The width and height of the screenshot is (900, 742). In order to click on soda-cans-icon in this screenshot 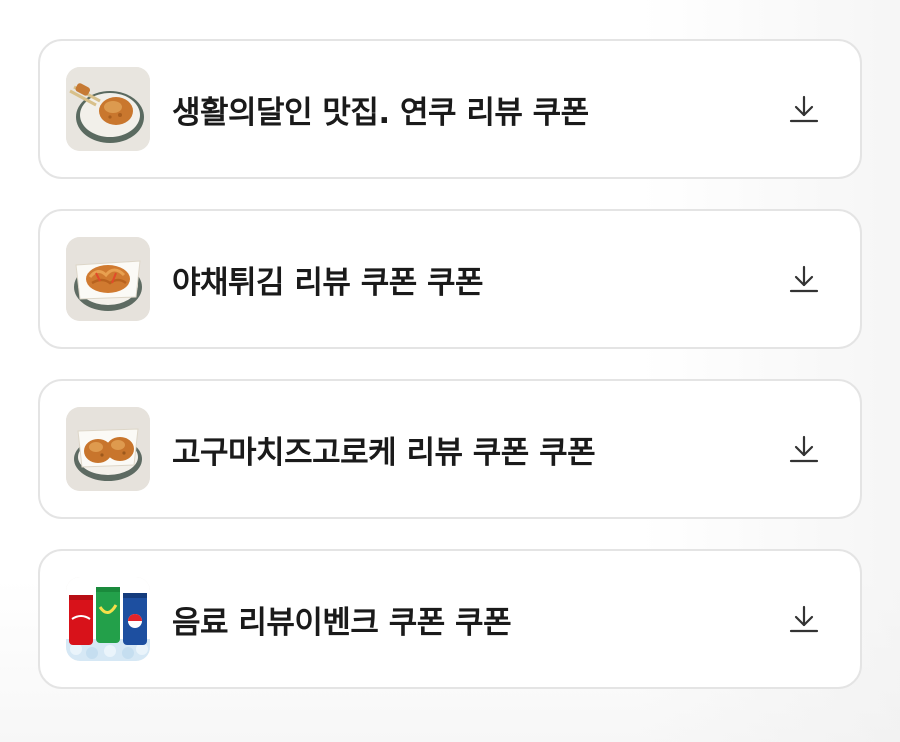, I will do `click(108, 619)`.